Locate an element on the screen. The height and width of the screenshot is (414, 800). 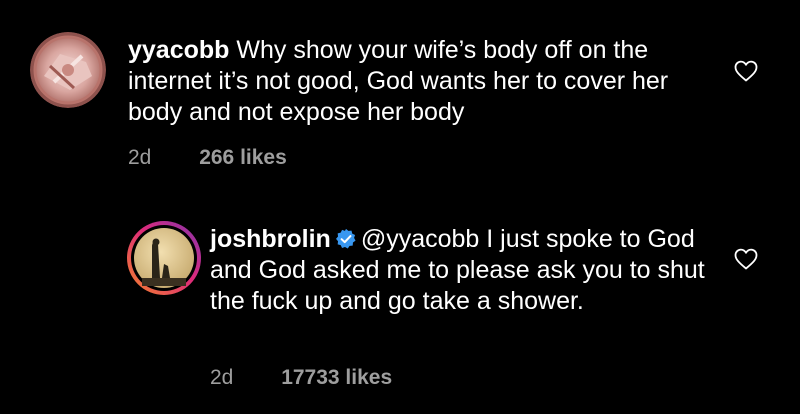
comment-username: yyacobb is located at coordinates (178, 50).